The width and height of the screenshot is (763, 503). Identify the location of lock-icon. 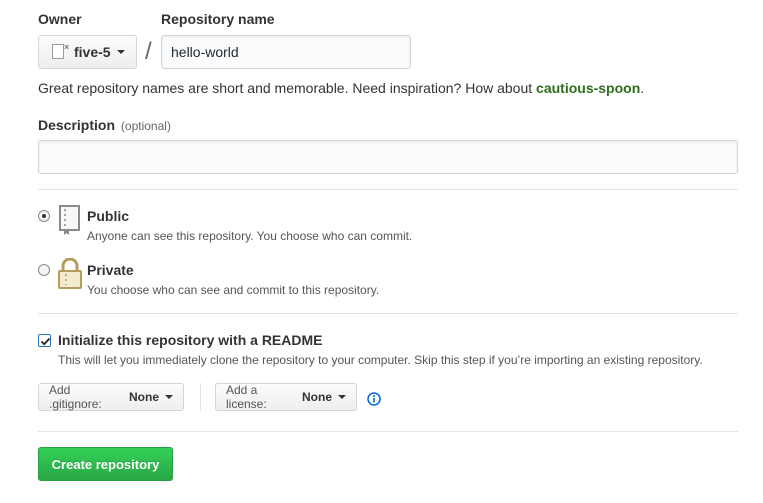
(70, 273).